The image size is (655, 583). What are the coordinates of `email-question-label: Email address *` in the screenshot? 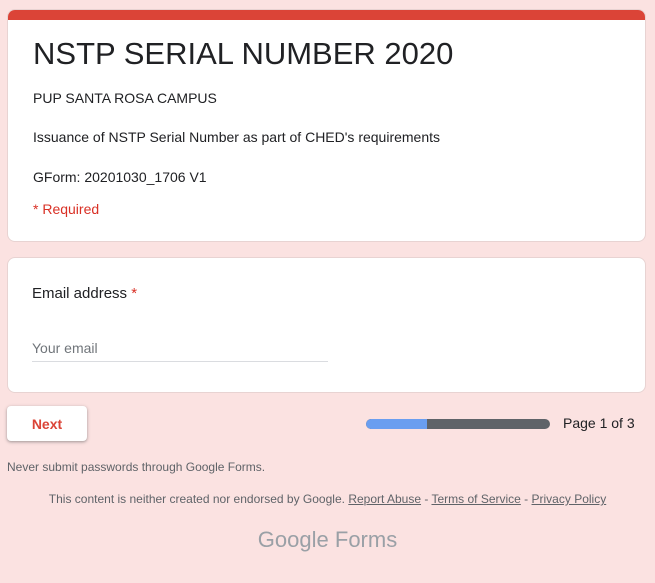 It's located at (84, 293).